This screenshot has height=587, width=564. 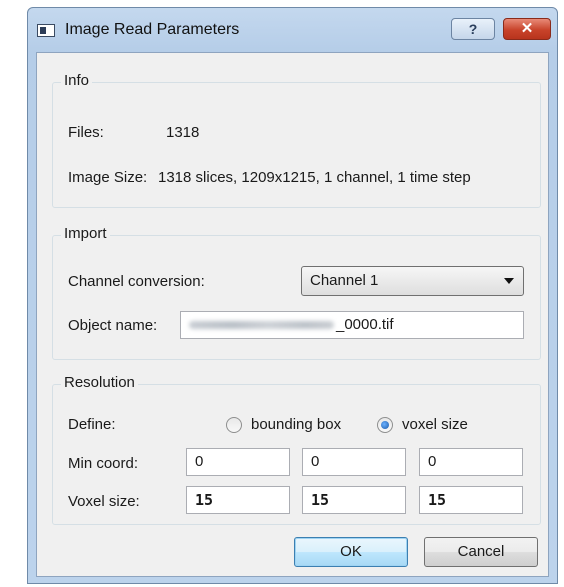 What do you see at coordinates (385, 425) in the screenshot?
I see `voxel-size-radio` at bounding box center [385, 425].